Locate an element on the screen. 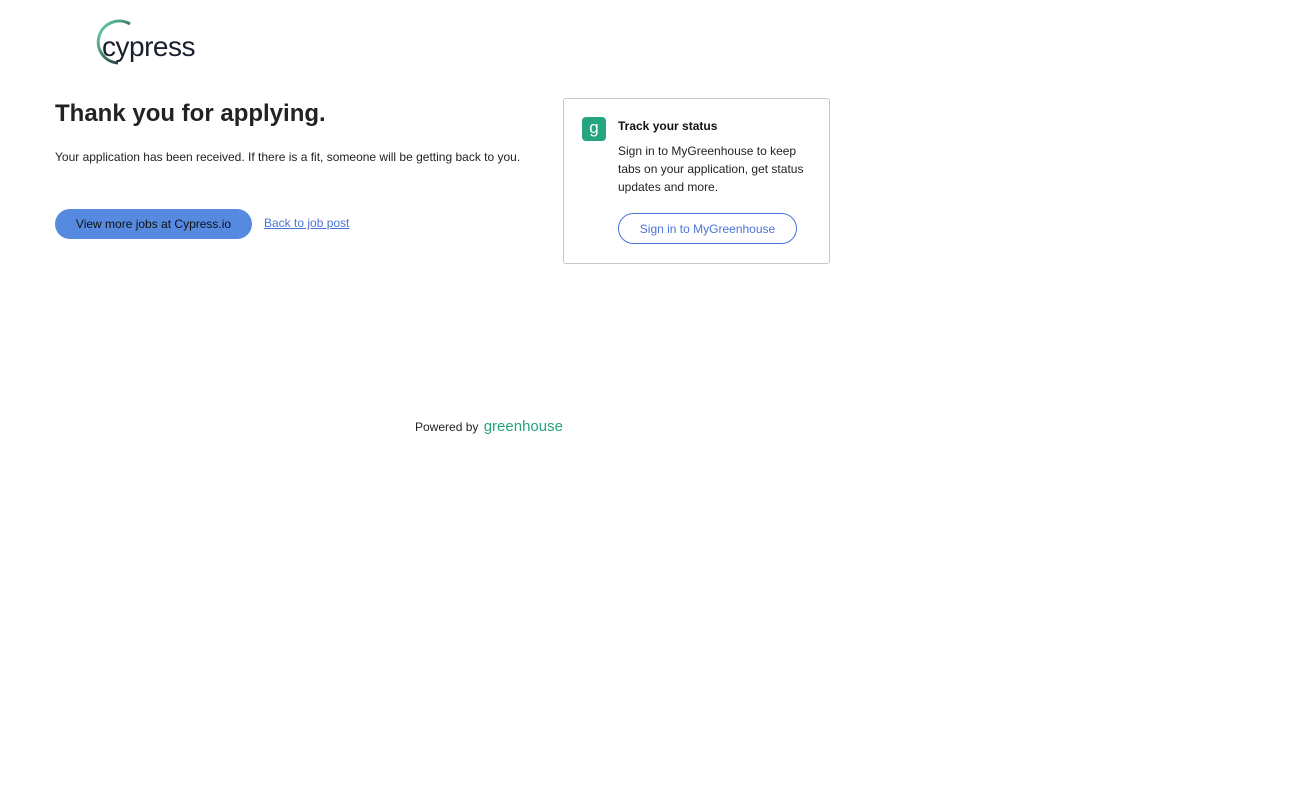  cypress-logo: cypress is located at coordinates (154, 42).